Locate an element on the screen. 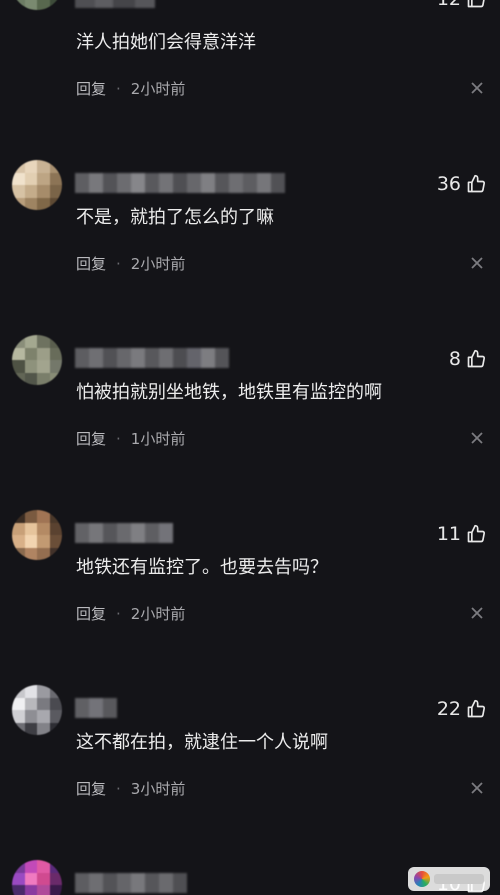  comment-text: 怕被拍就别坐地铁，地铁里有监控的啊 is located at coordinates (229, 392).